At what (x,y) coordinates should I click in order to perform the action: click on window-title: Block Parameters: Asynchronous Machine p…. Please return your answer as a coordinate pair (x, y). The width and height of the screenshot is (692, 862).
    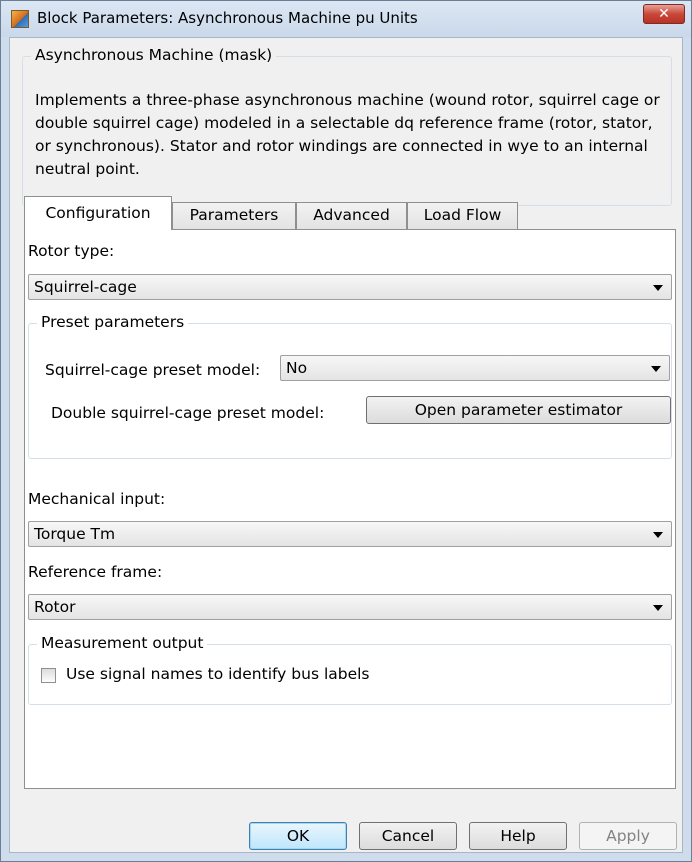
    Looking at the image, I should click on (227, 18).